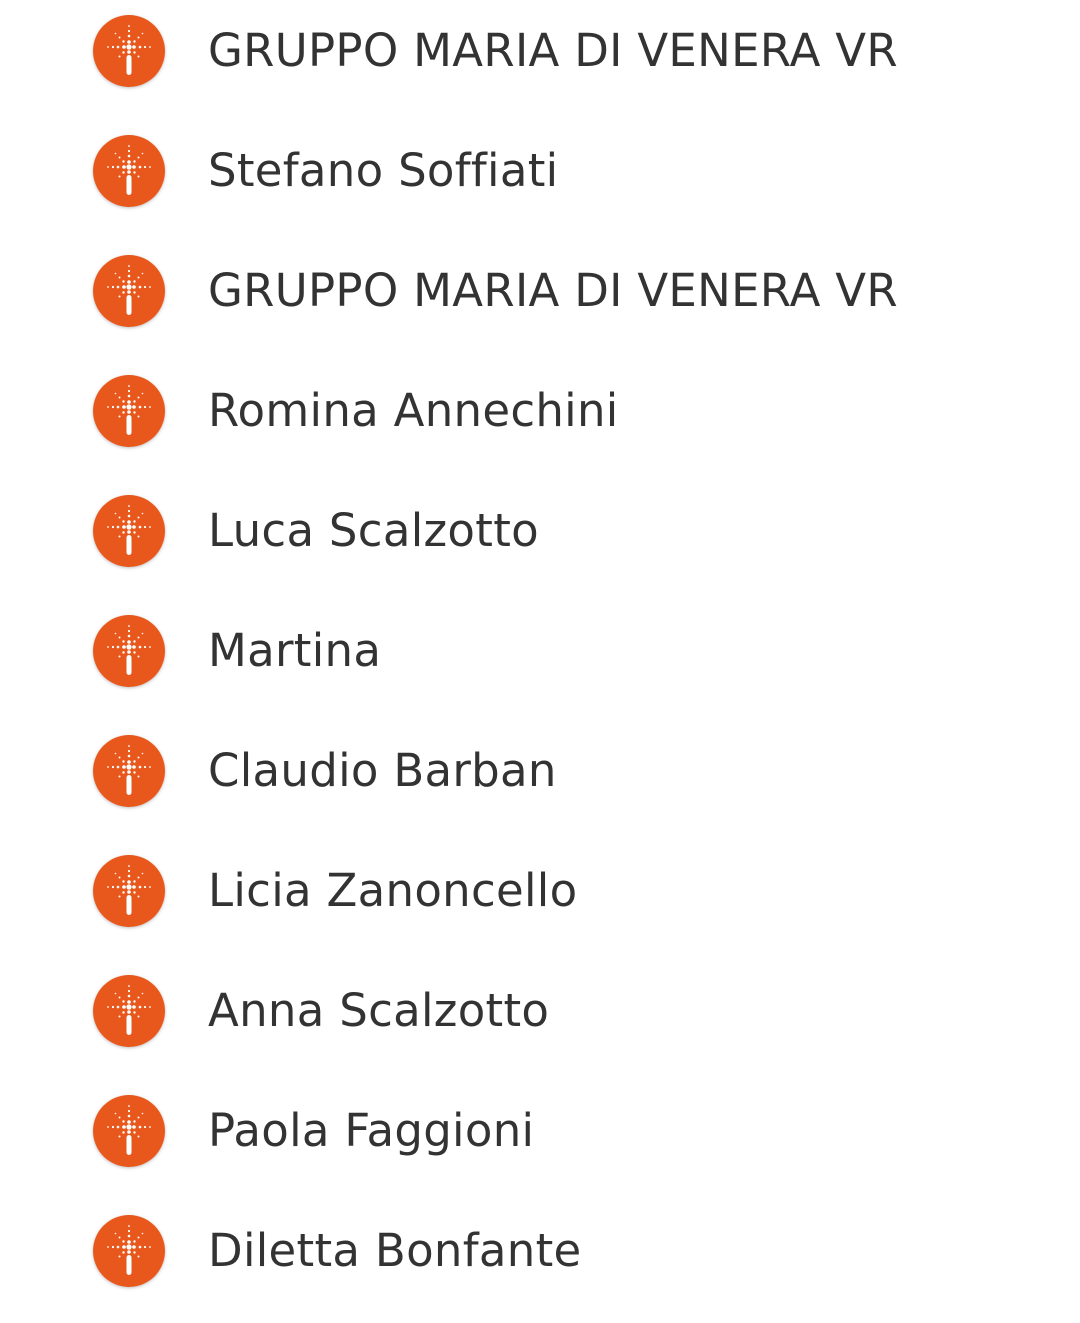 This screenshot has height=1323, width=1080. I want to click on list-item: Martina, so click(540, 651).